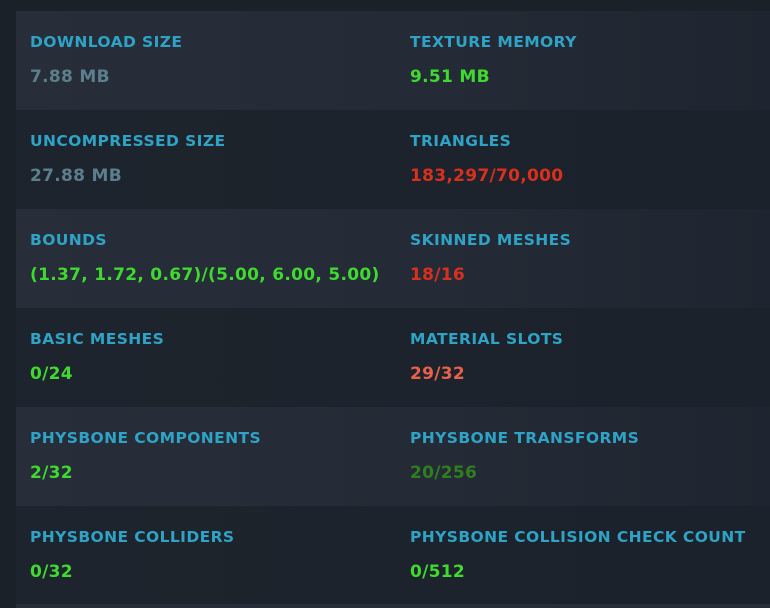 This screenshot has height=608, width=770. I want to click on stat-texture-memory: TEXTURE MEMORY 9.51 MB, so click(590, 60).